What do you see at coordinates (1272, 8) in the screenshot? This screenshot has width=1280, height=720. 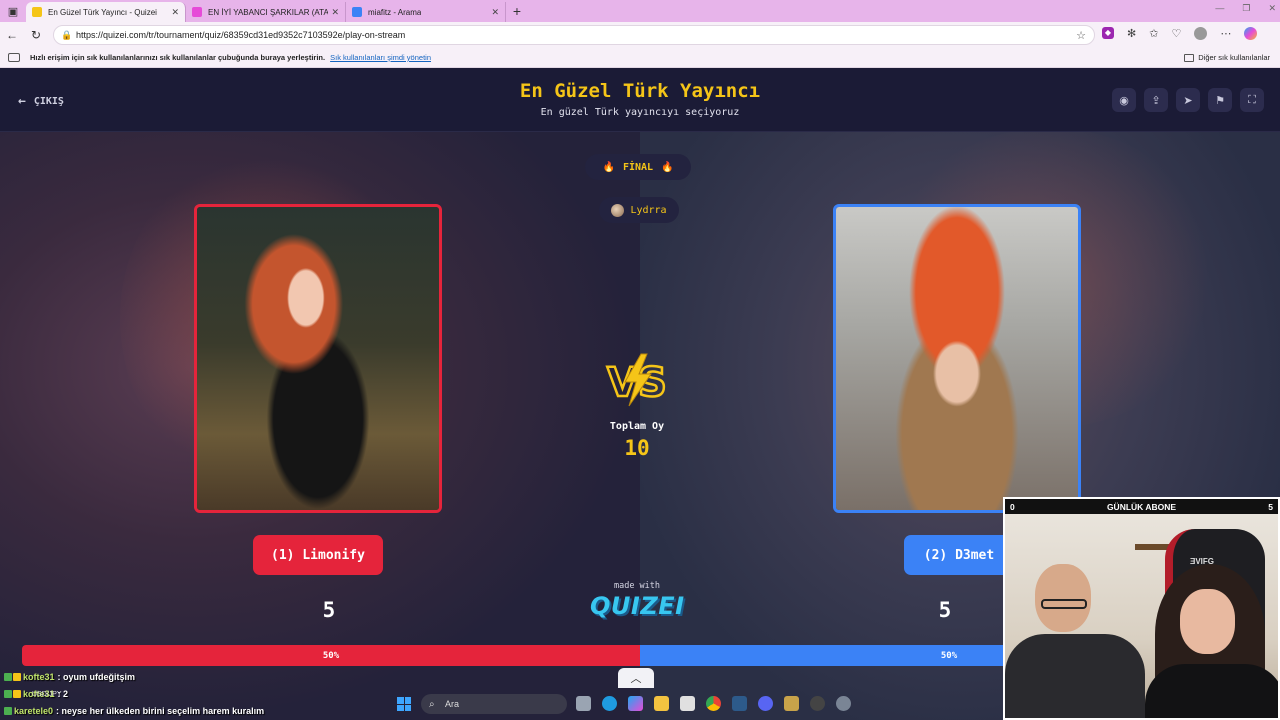 I see `close-window-icon: ✕` at bounding box center [1272, 8].